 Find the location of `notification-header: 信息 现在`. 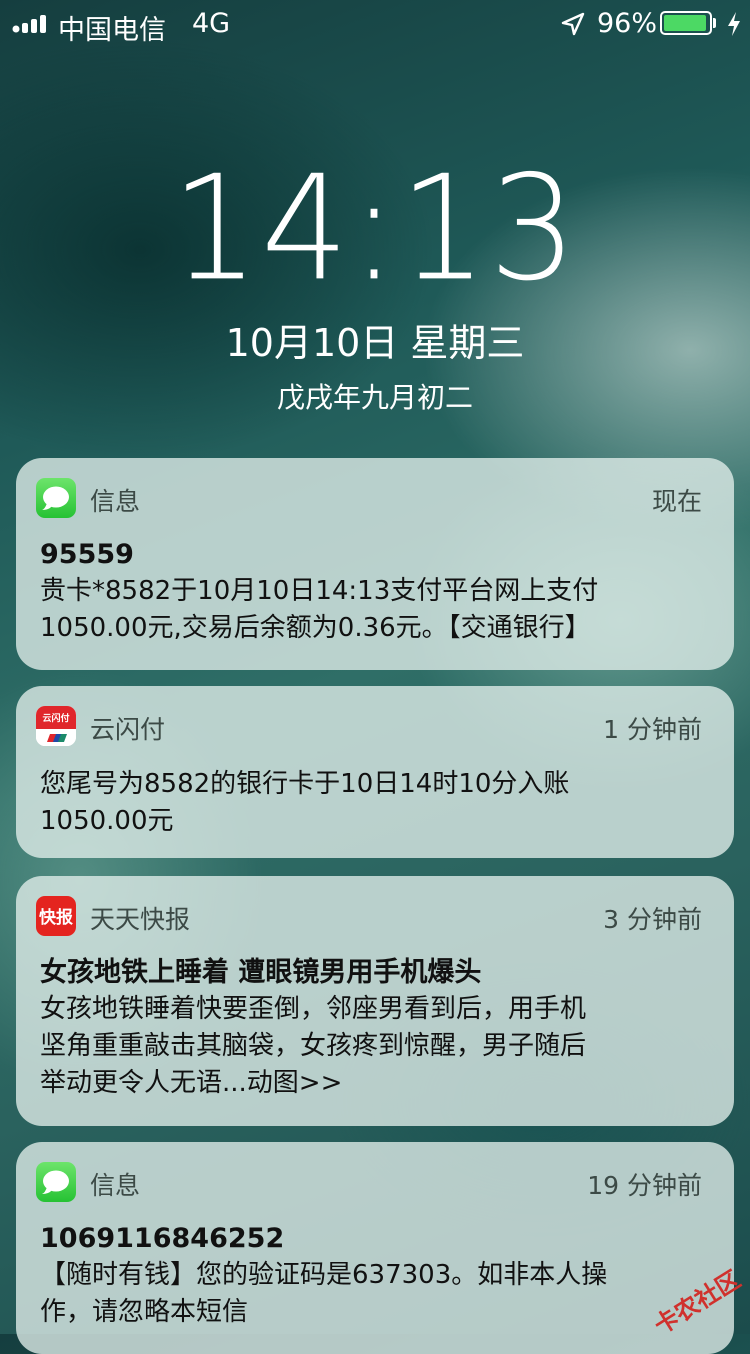

notification-header: 信息 现在 is located at coordinates (375, 499).